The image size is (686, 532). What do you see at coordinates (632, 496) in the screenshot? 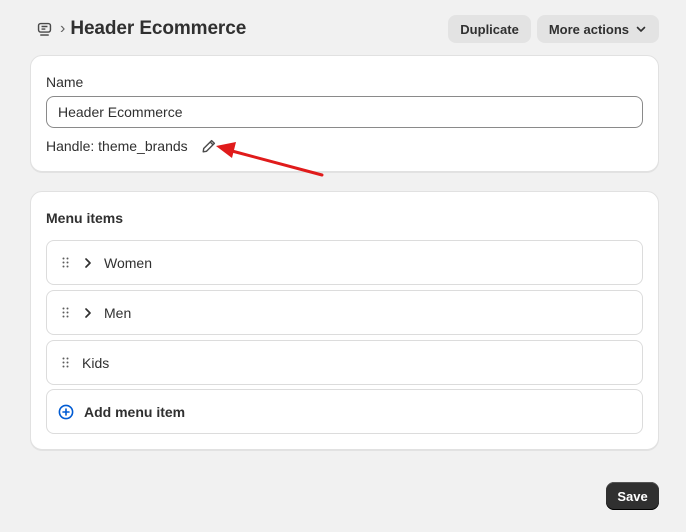
I see `save-button: Save` at bounding box center [632, 496].